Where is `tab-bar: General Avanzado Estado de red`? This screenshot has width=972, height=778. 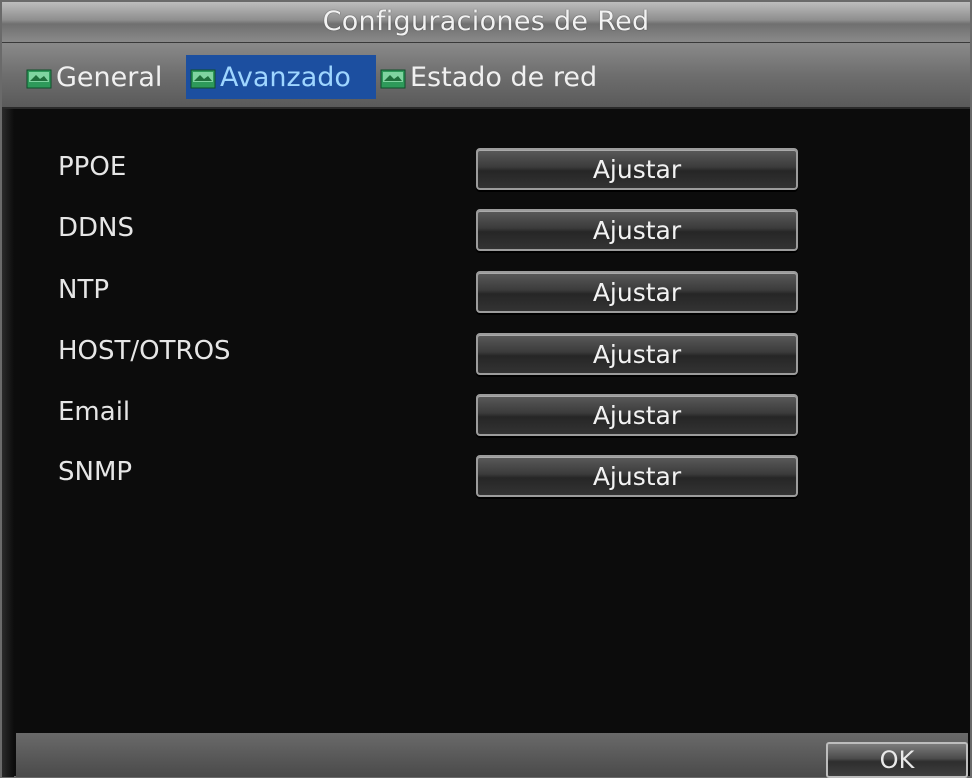 tab-bar: General Avanzado Estado de red is located at coordinates (486, 76).